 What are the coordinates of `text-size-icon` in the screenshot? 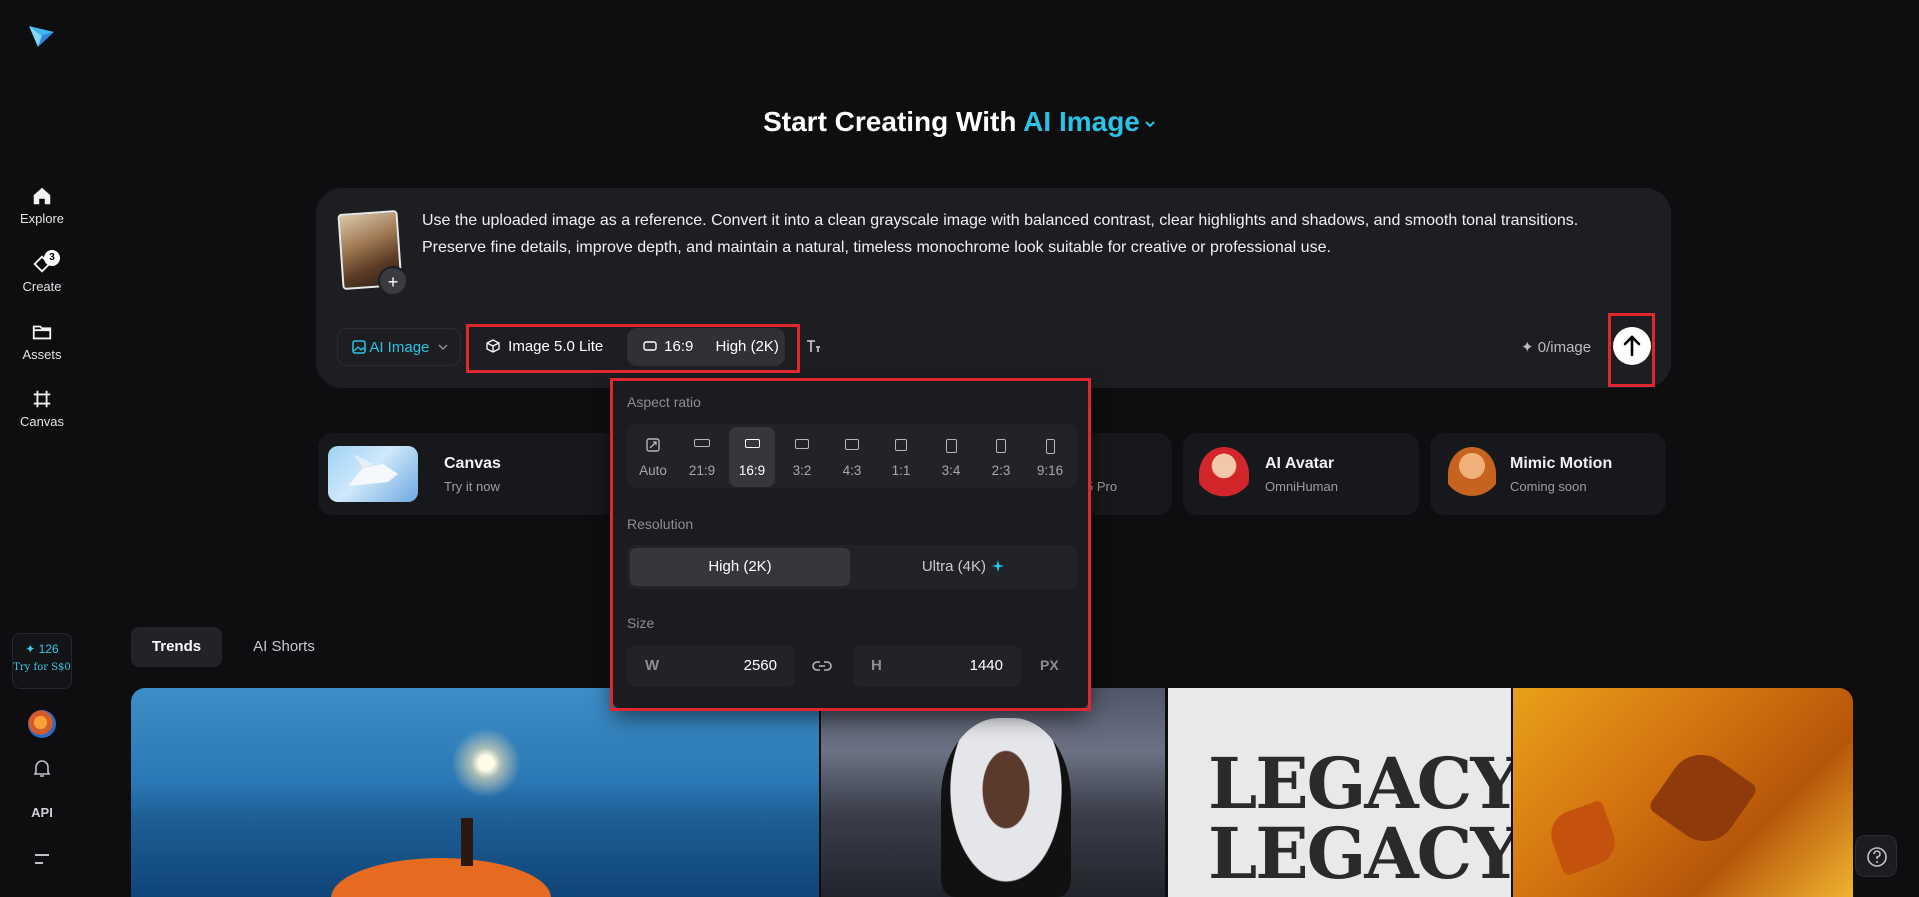 It's located at (813, 346).